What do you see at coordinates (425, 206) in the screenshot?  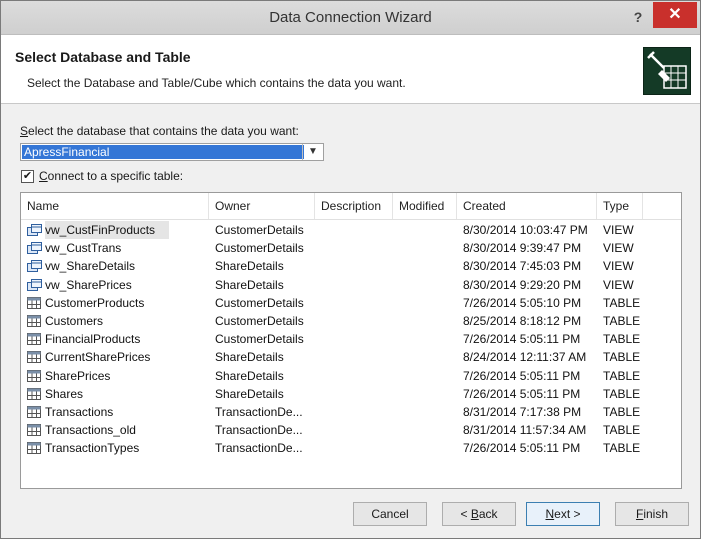 I see `column-header-modified: Modified` at bounding box center [425, 206].